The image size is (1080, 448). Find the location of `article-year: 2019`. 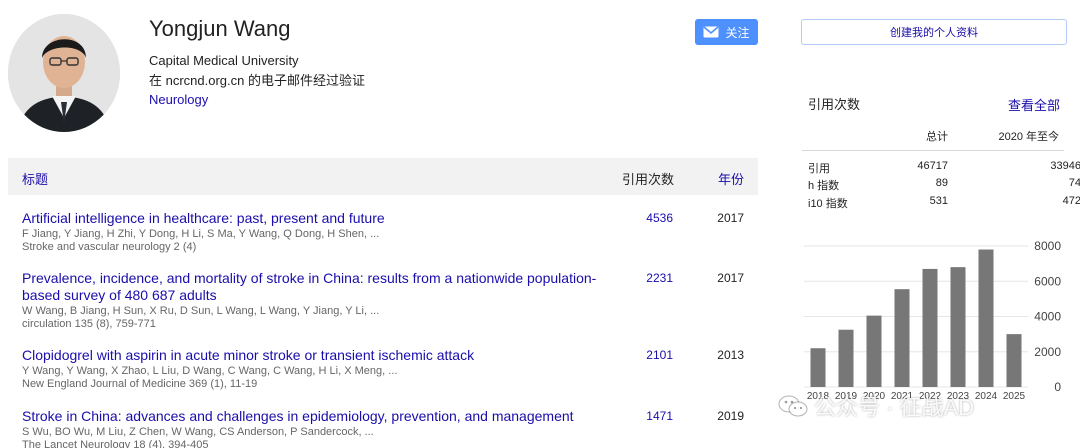

article-year: 2019 is located at coordinates (730, 416).